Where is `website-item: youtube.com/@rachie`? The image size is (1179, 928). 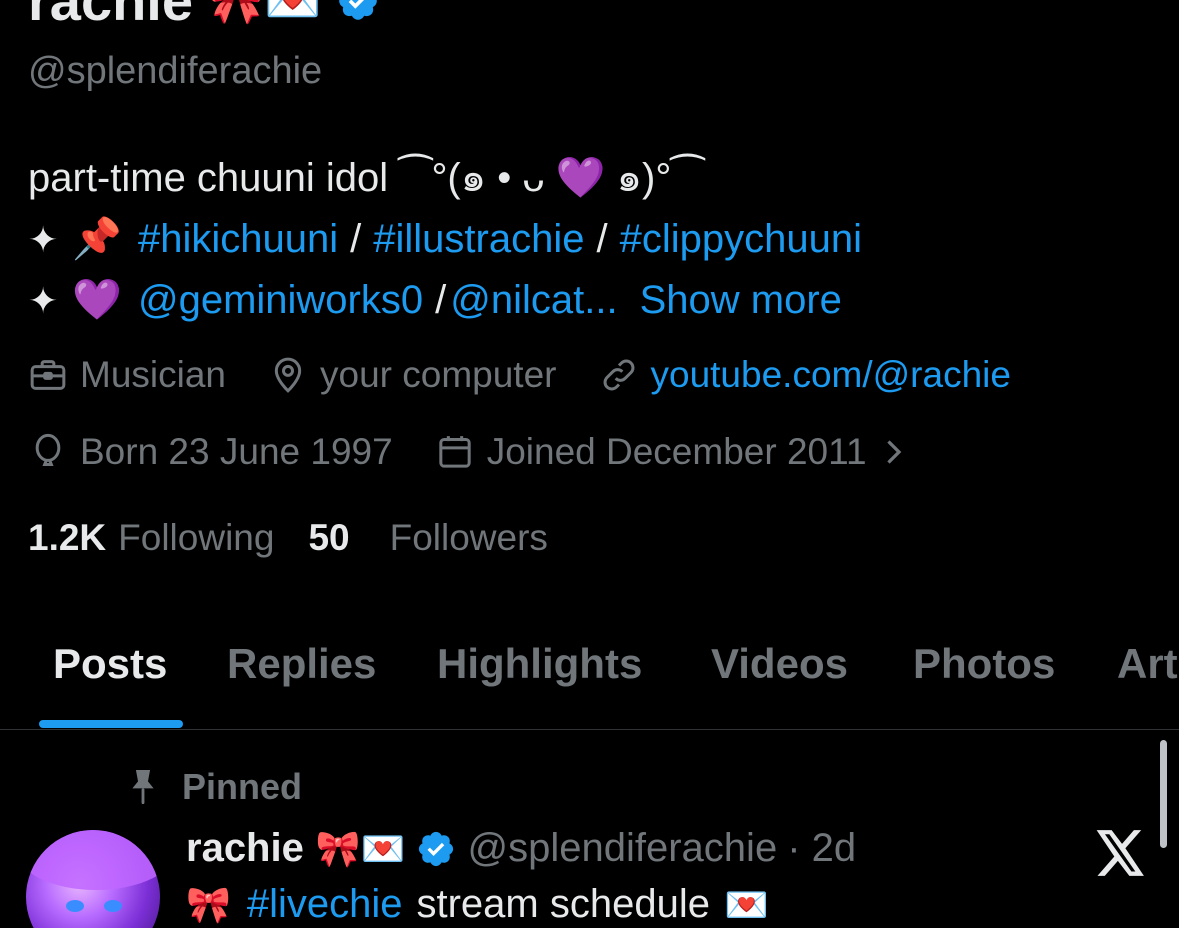 website-item: youtube.com/@rachie is located at coordinates (805, 375).